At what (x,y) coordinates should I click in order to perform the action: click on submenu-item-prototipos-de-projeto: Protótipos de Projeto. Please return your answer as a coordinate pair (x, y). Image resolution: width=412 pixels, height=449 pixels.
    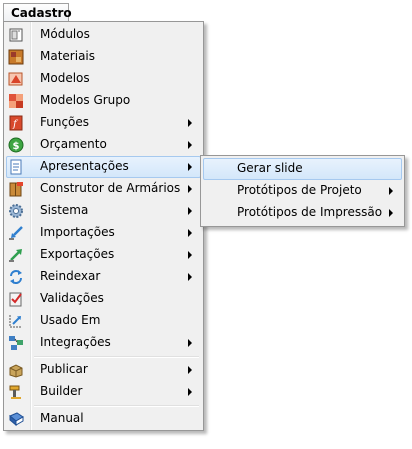
    Looking at the image, I should click on (302, 191).